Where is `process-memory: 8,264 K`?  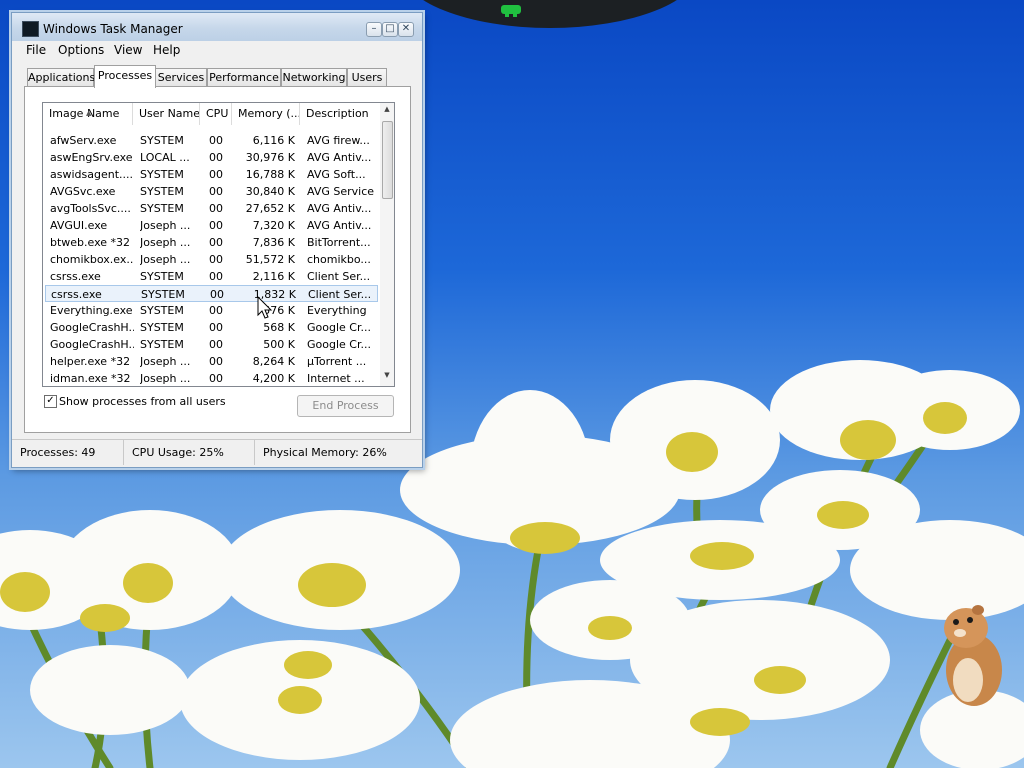
process-memory: 8,264 K is located at coordinates (273, 361).